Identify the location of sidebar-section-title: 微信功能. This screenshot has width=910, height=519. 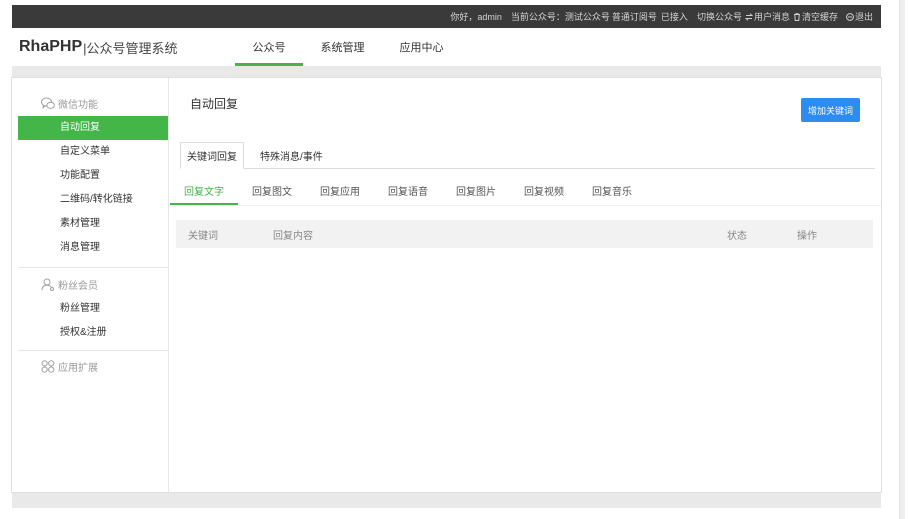
(78, 105).